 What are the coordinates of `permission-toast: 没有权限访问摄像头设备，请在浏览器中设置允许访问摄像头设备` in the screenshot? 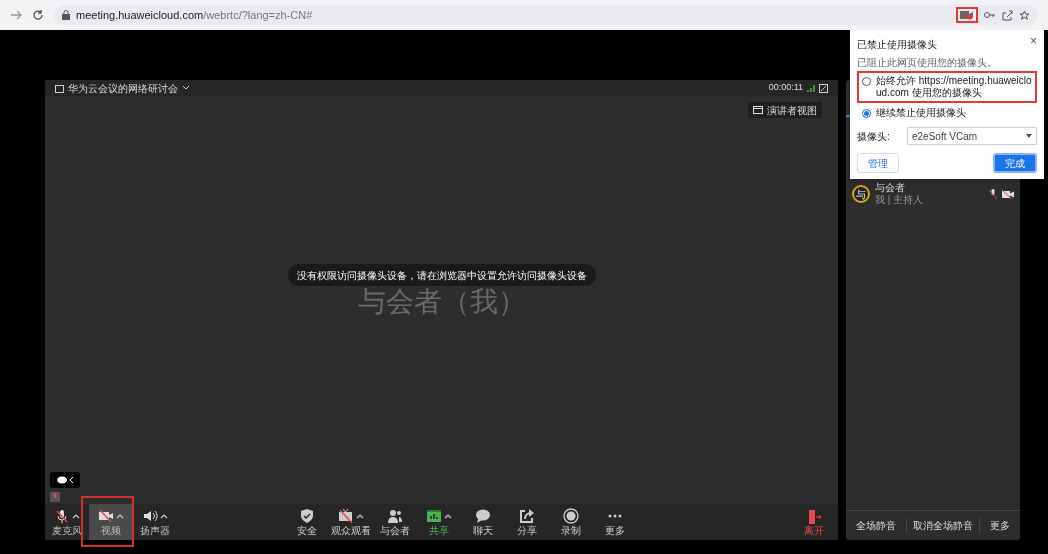 It's located at (441, 275).